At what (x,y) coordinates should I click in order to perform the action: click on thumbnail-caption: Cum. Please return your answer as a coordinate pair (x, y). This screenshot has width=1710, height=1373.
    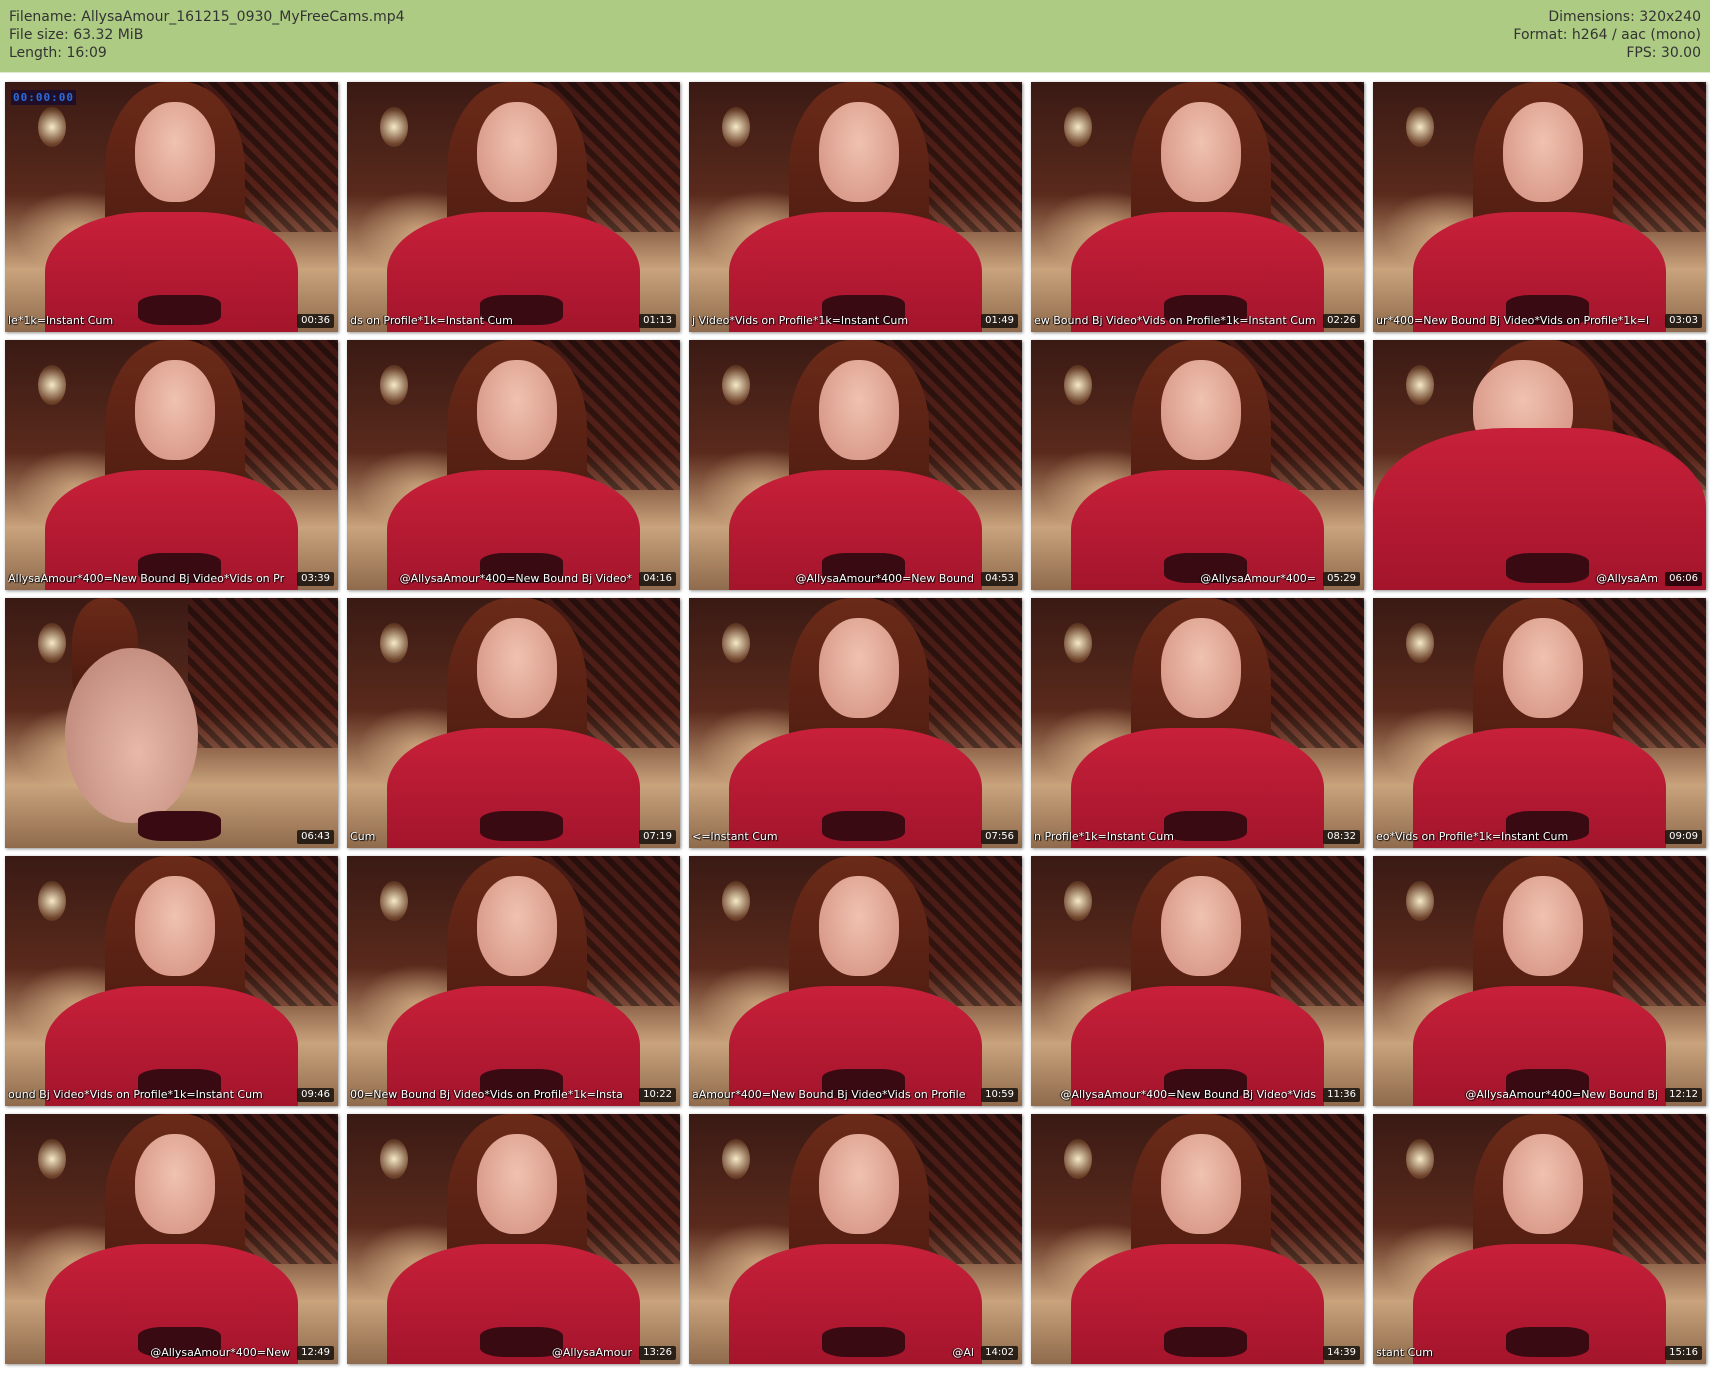
    Looking at the image, I should click on (363, 836).